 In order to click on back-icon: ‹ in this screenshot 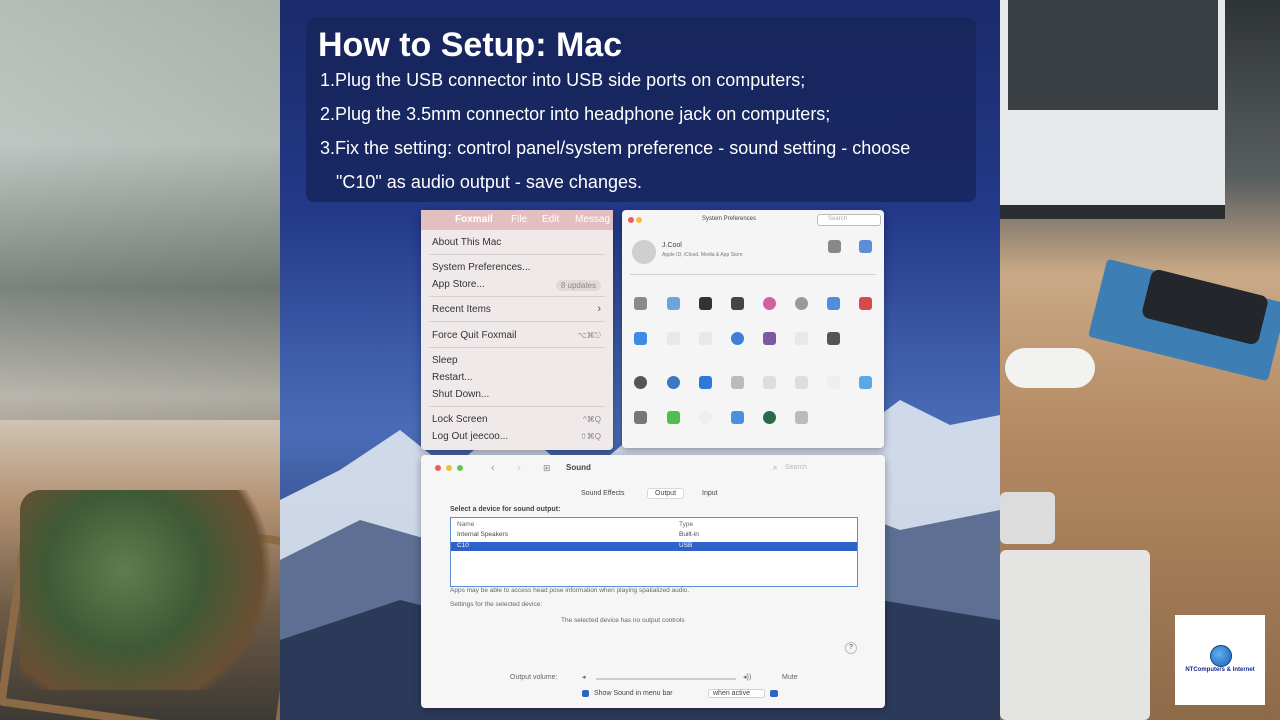, I will do `click(493, 468)`.